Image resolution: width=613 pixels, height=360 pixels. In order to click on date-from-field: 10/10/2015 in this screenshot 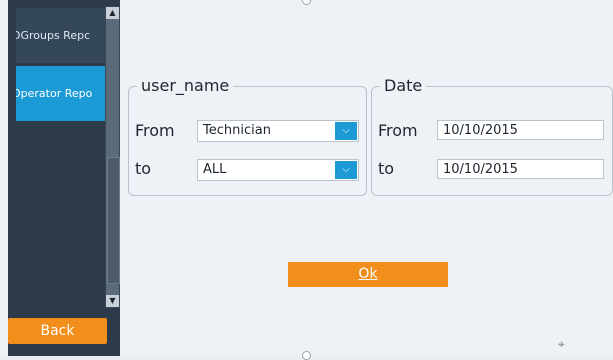, I will do `click(520, 130)`.